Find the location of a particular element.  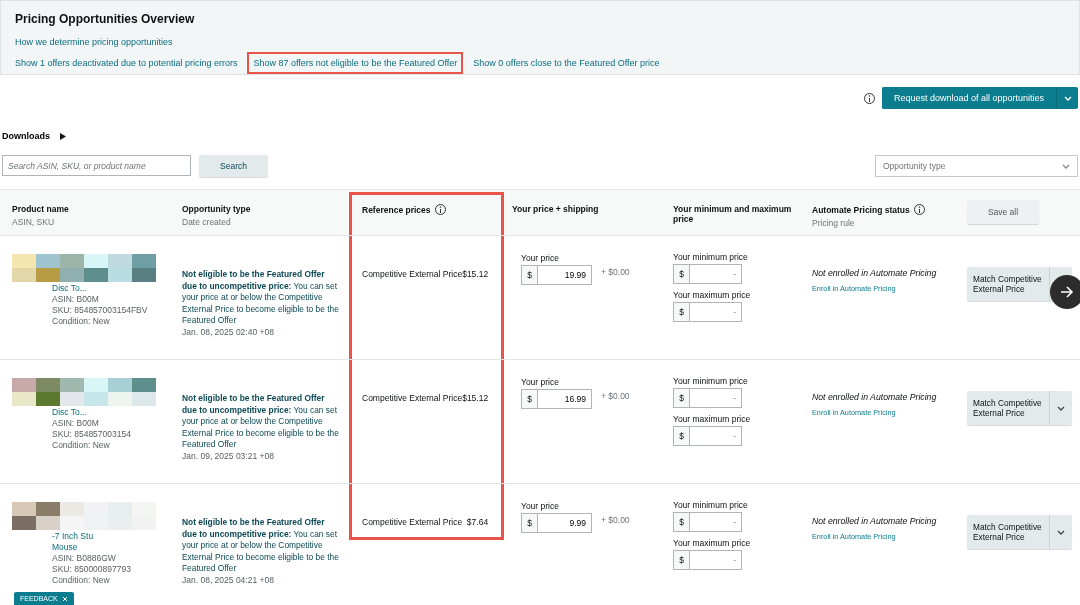

date-text: Jan. 08, 2025 04:21 +08 is located at coordinates (228, 580).